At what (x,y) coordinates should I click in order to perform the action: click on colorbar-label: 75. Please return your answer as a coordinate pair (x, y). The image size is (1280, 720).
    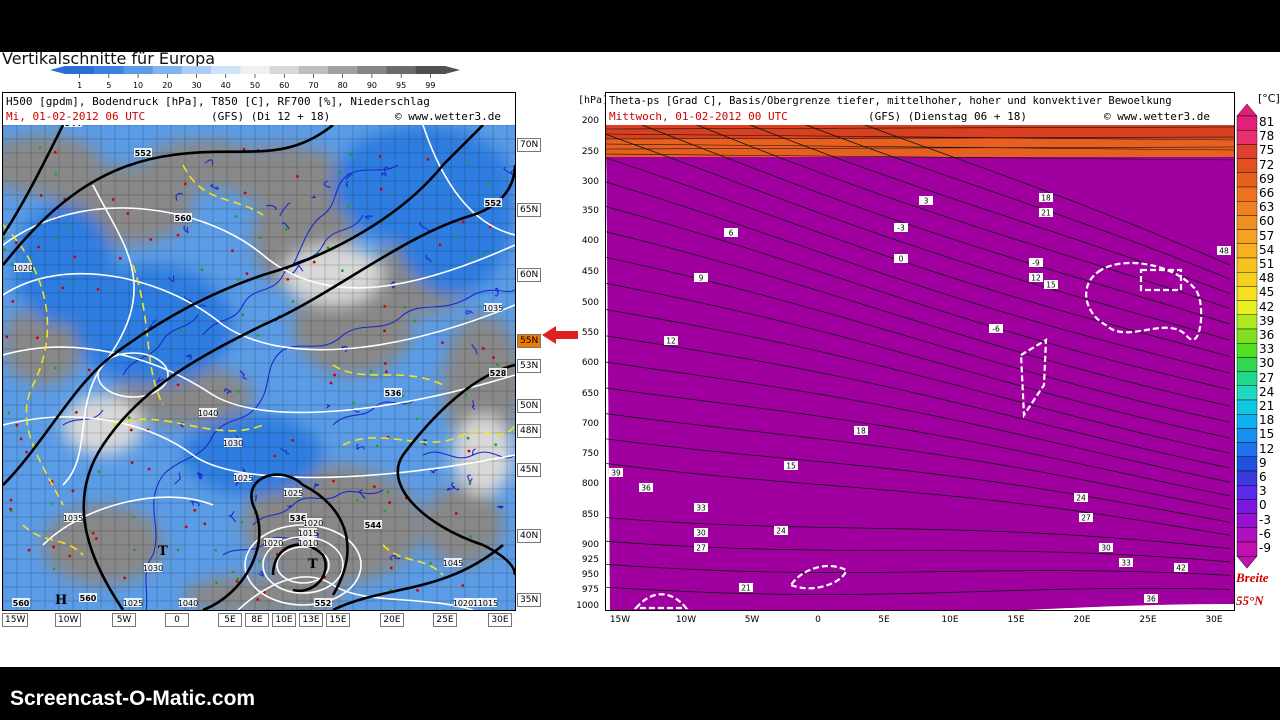
    Looking at the image, I should click on (1267, 150).